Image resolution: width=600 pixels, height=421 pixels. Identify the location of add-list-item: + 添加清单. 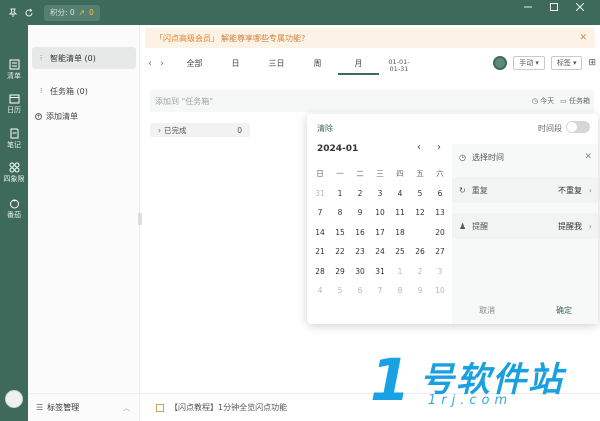
(55, 116).